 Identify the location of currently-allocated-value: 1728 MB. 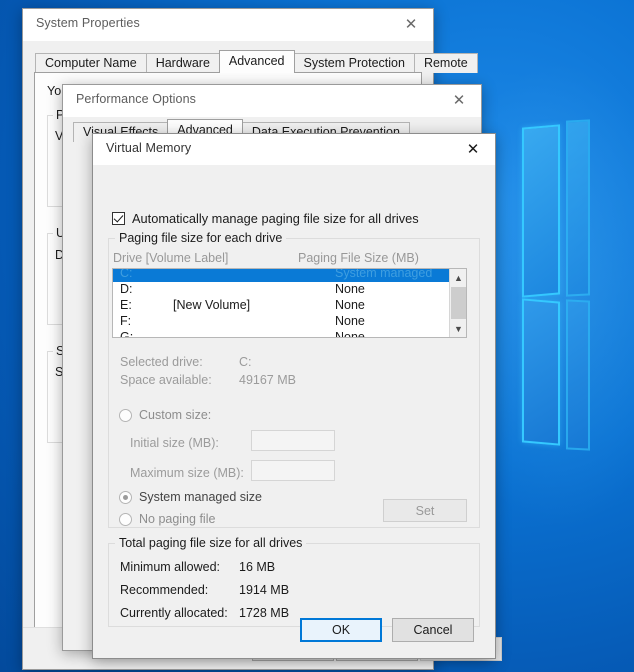
(264, 613).